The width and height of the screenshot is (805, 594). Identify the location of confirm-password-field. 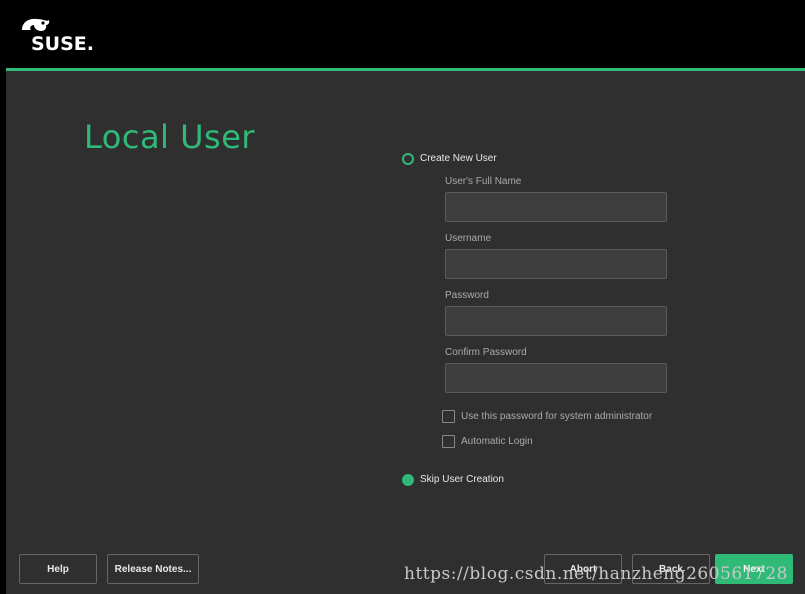
(556, 378).